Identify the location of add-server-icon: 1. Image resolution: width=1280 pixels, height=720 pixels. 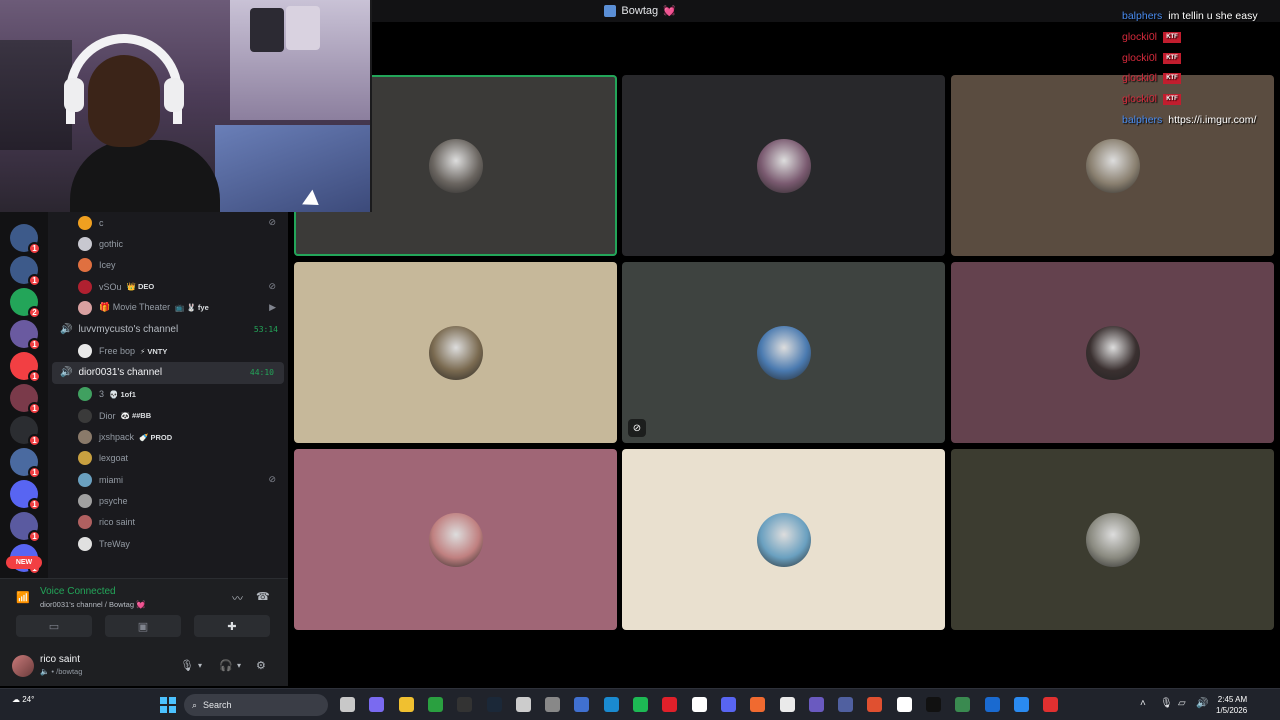
(25, 431).